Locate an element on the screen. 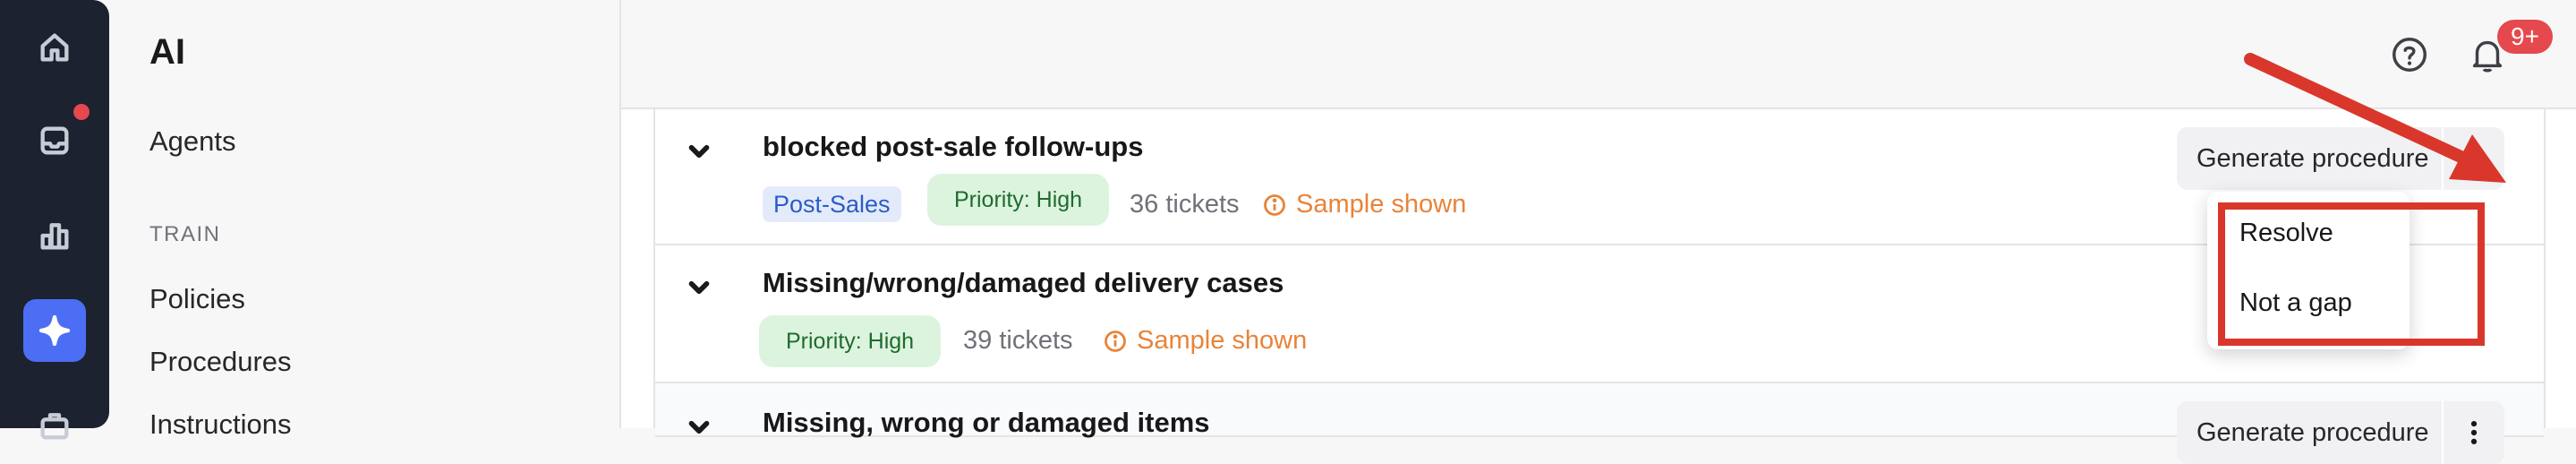  sidebar-item-procedures: Procedures is located at coordinates (220, 362).